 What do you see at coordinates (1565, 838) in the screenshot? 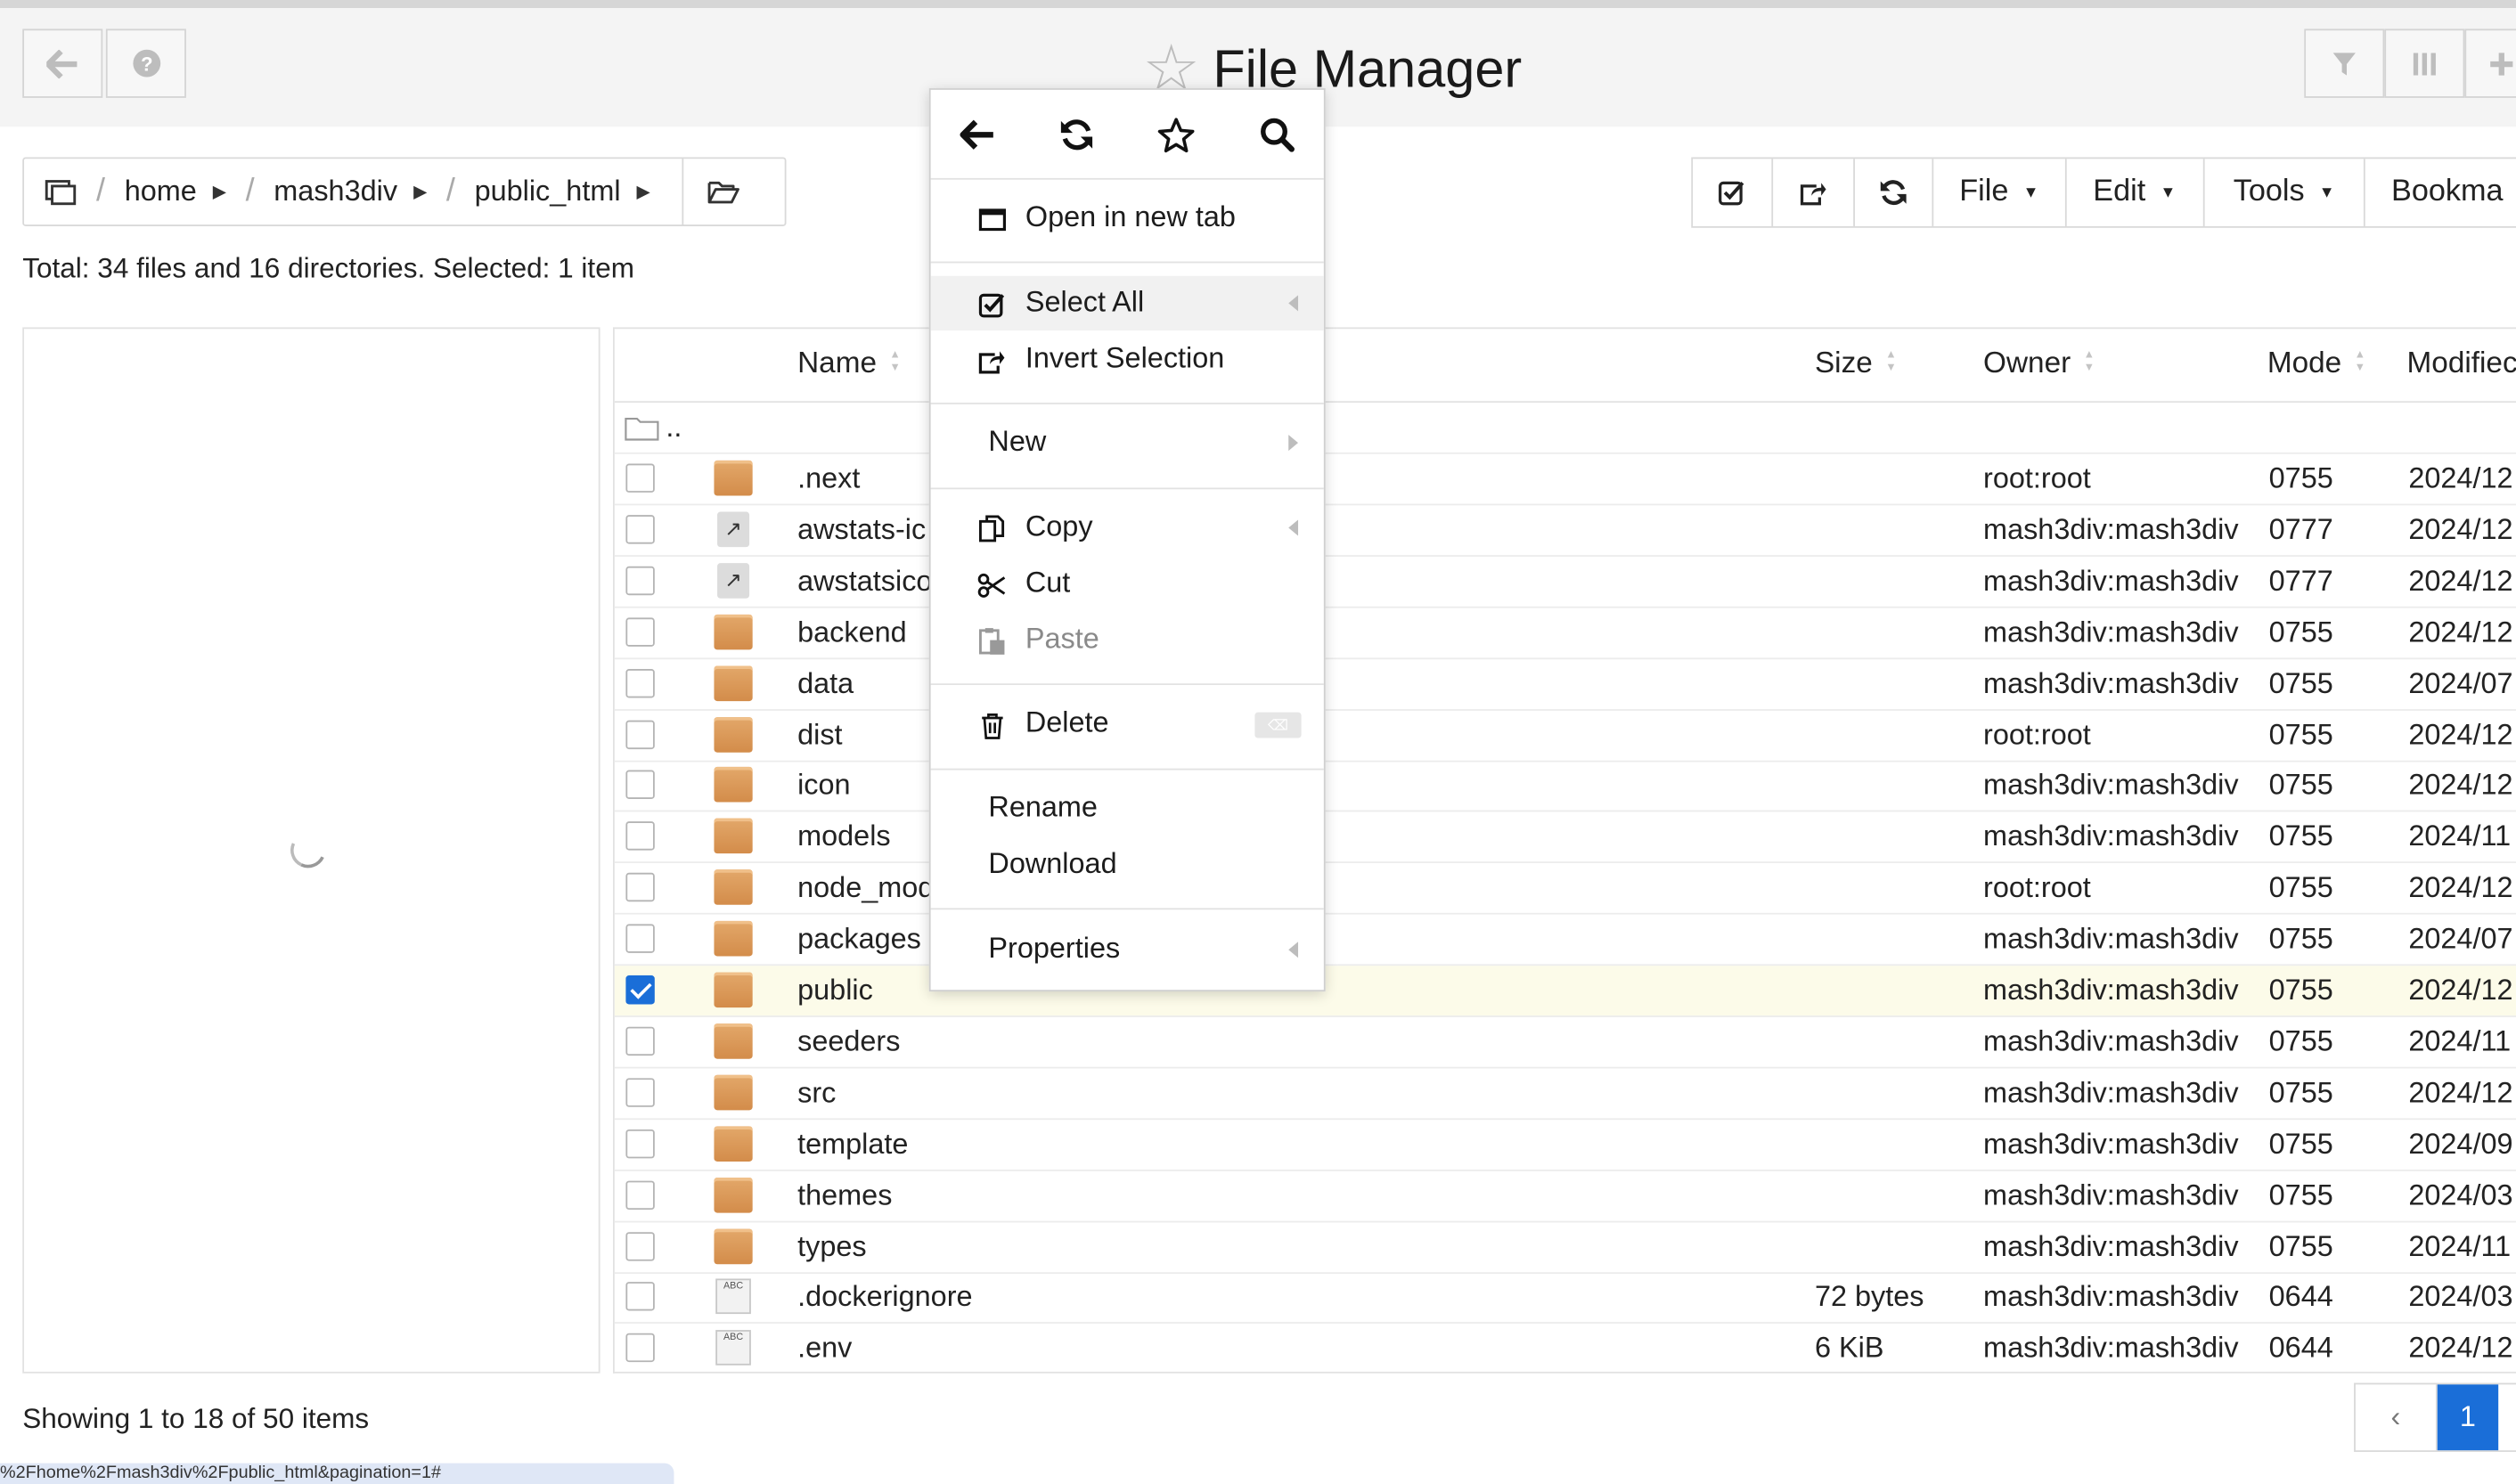
I see `table-row: models mash3div:mash3div 0755 2024/11` at bounding box center [1565, 838].